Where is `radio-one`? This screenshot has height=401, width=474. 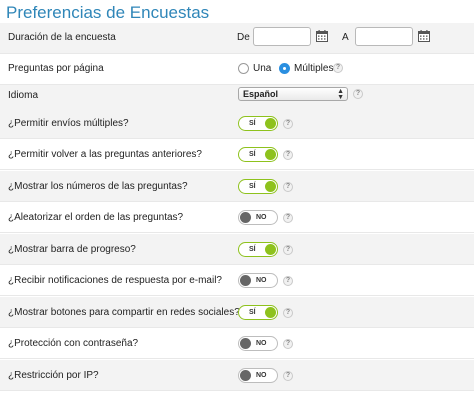 radio-one is located at coordinates (243, 68).